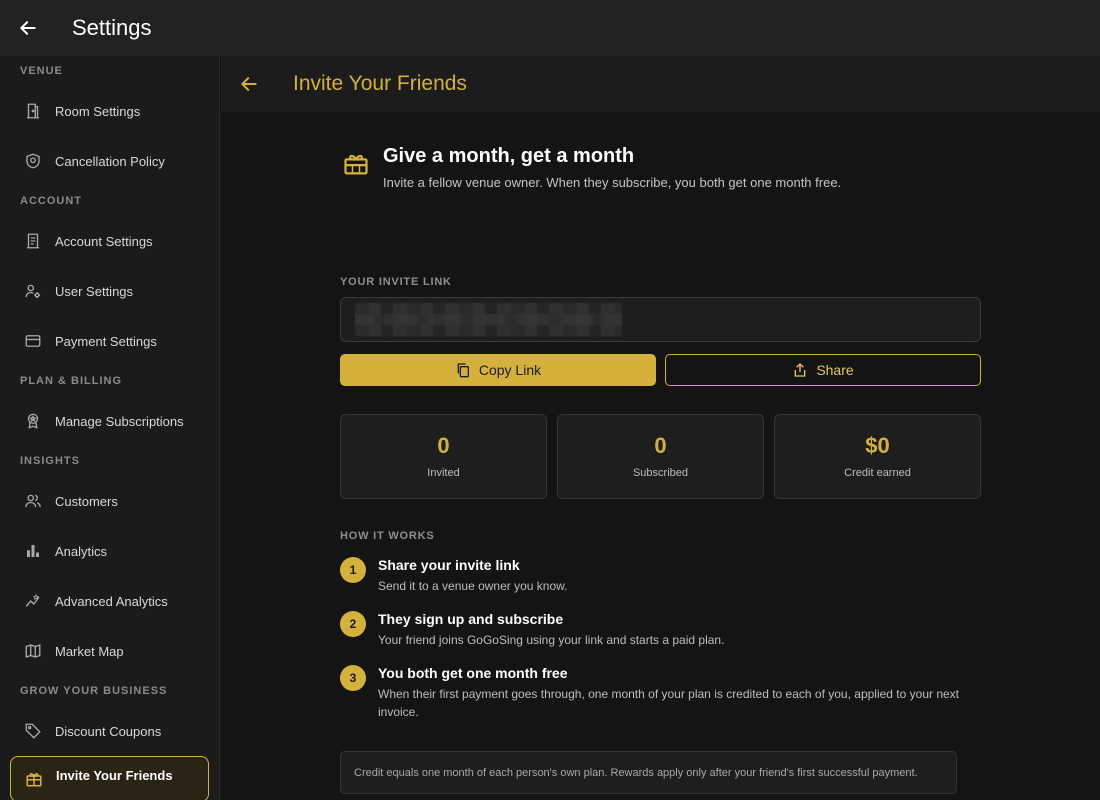  I want to click on credit-card-icon, so click(33, 341).